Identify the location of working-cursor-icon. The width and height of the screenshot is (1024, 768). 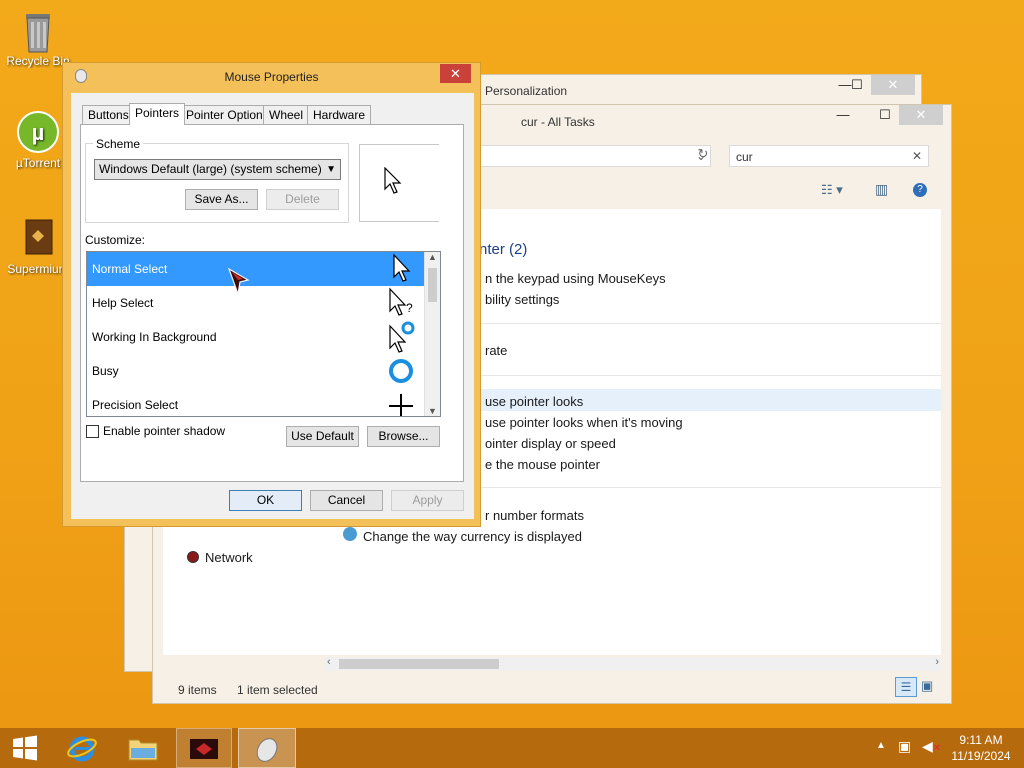
(402, 337).